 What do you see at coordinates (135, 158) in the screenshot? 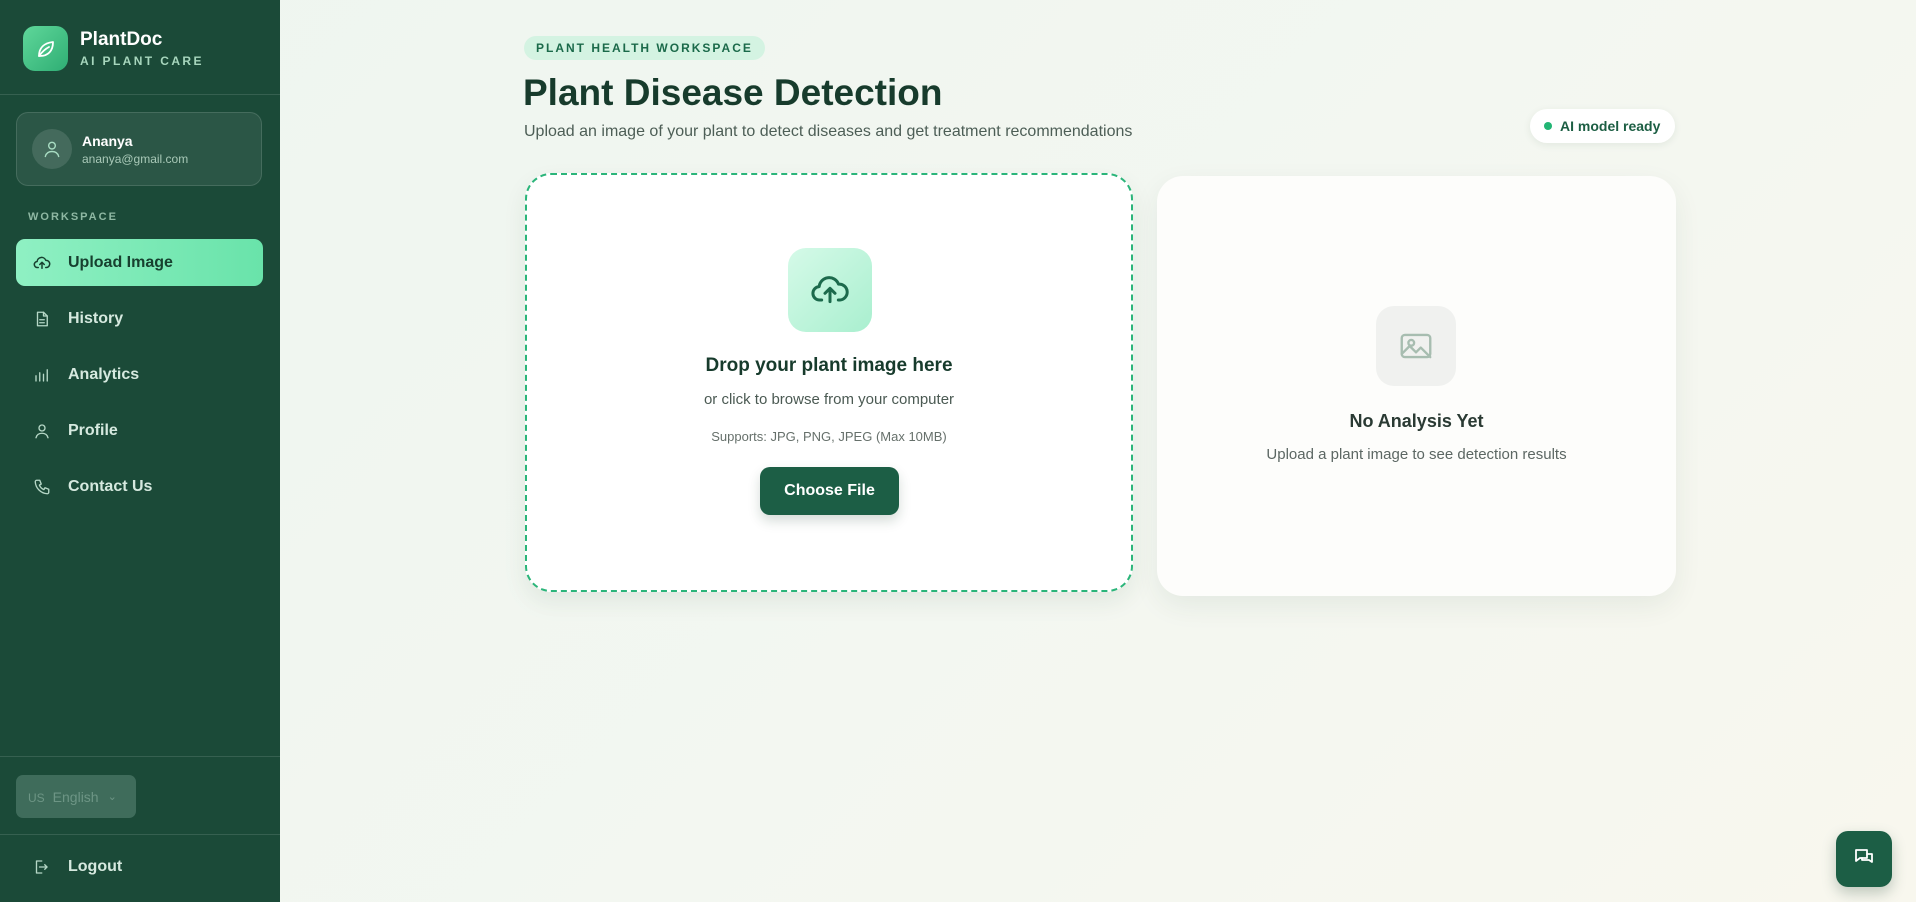
I see `user-email: ananya@gmail.com` at bounding box center [135, 158].